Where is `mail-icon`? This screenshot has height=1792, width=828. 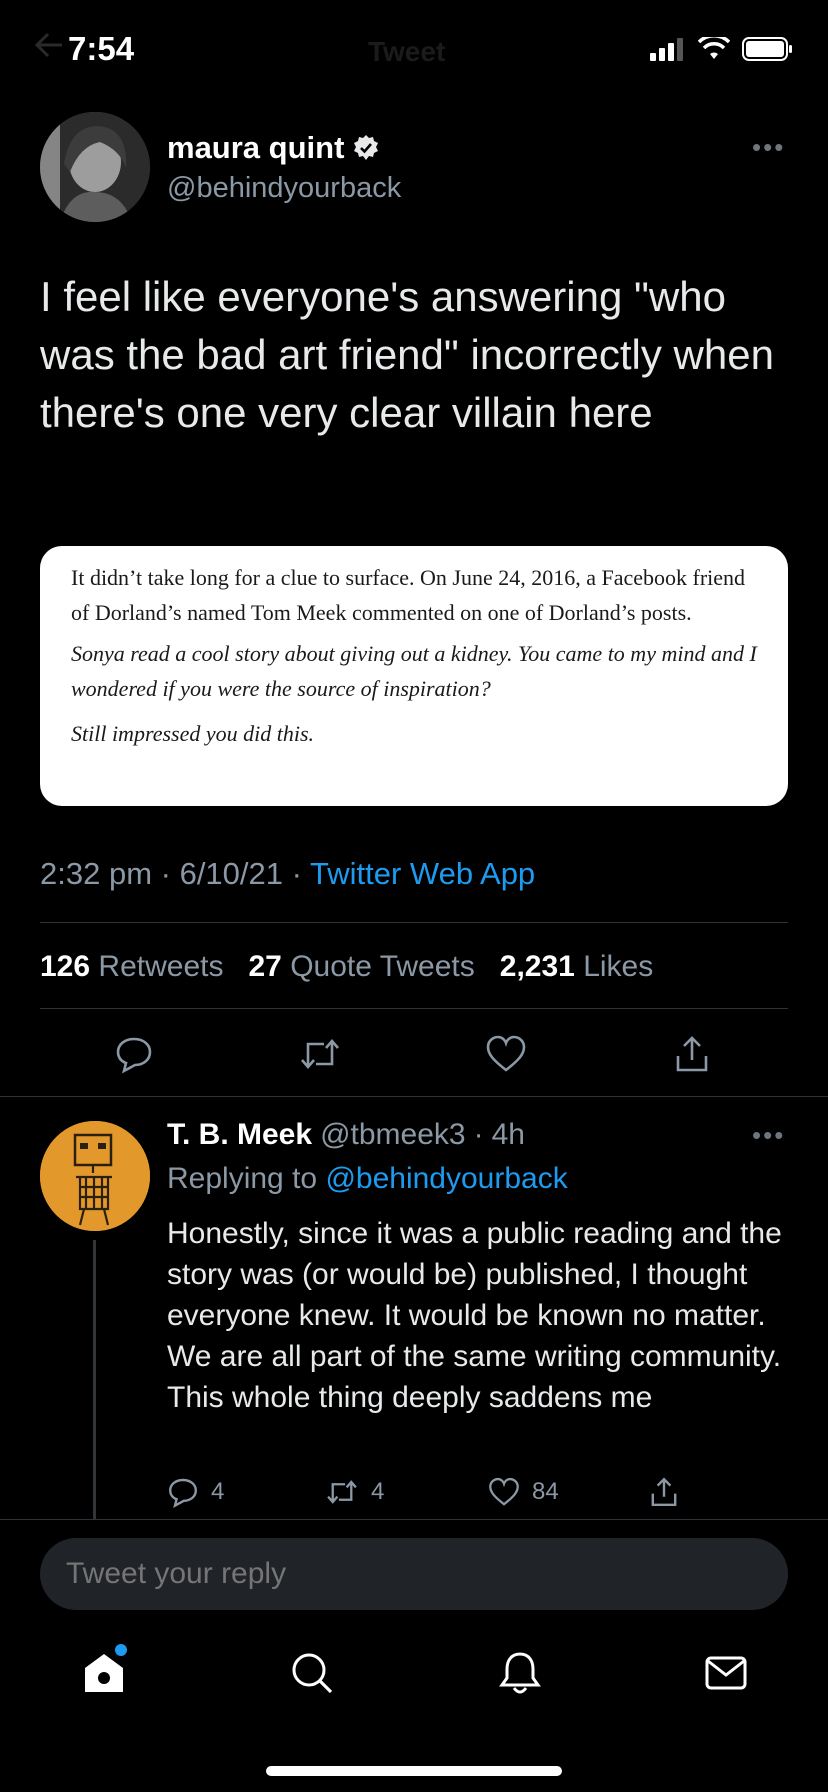 mail-icon is located at coordinates (726, 1673).